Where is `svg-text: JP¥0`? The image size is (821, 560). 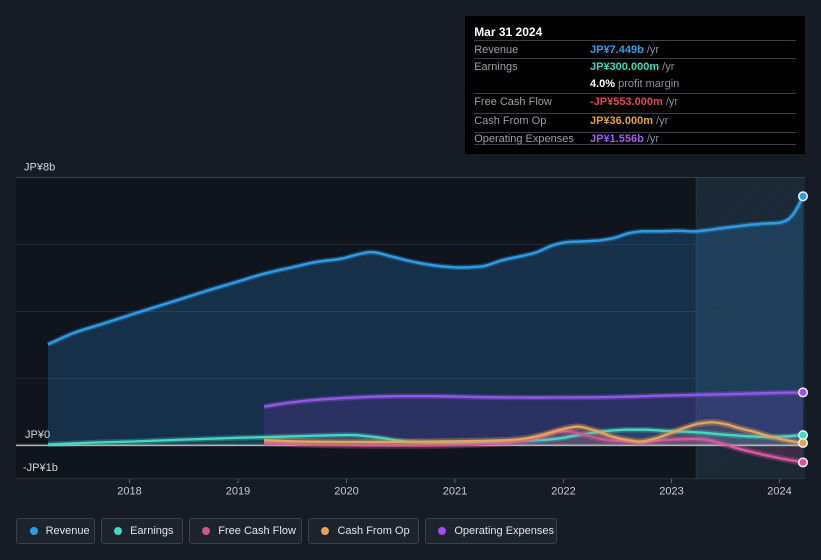
svg-text: JP¥0 is located at coordinates (37, 435).